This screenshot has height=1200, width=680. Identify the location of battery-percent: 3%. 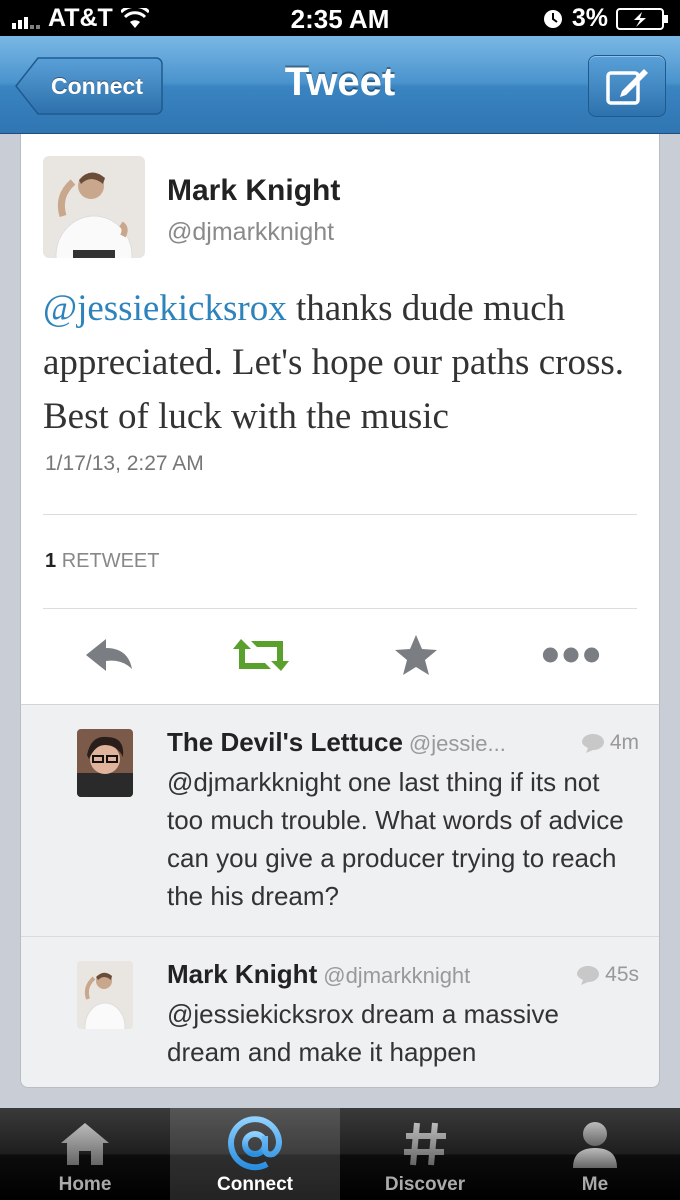
(589, 18).